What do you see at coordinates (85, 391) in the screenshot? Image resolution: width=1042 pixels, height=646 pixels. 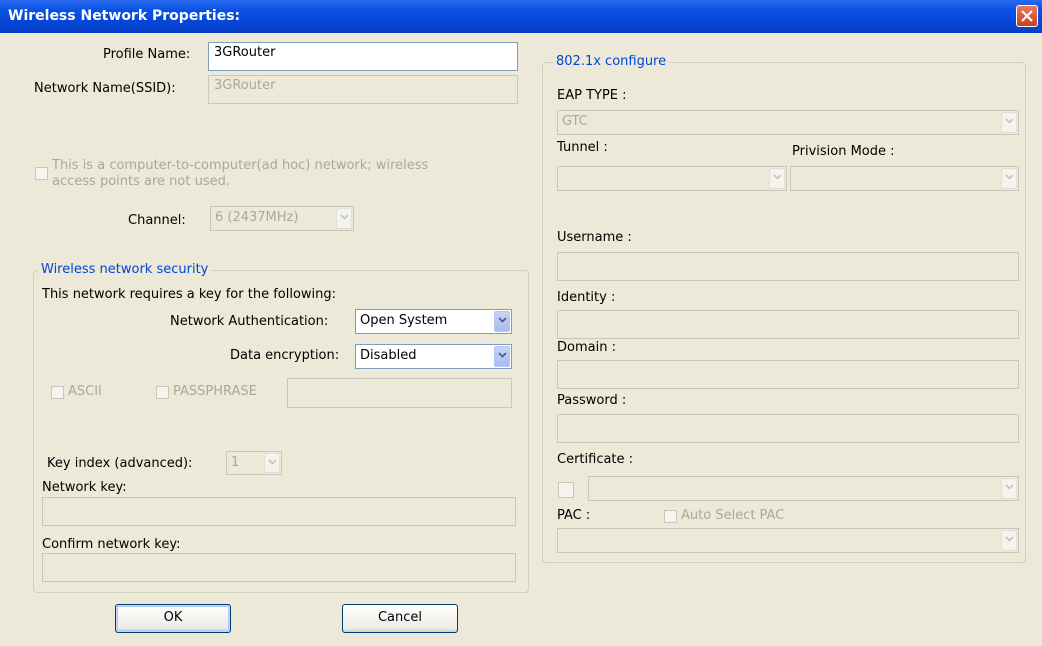 I see `ascii-label: ASCII` at bounding box center [85, 391].